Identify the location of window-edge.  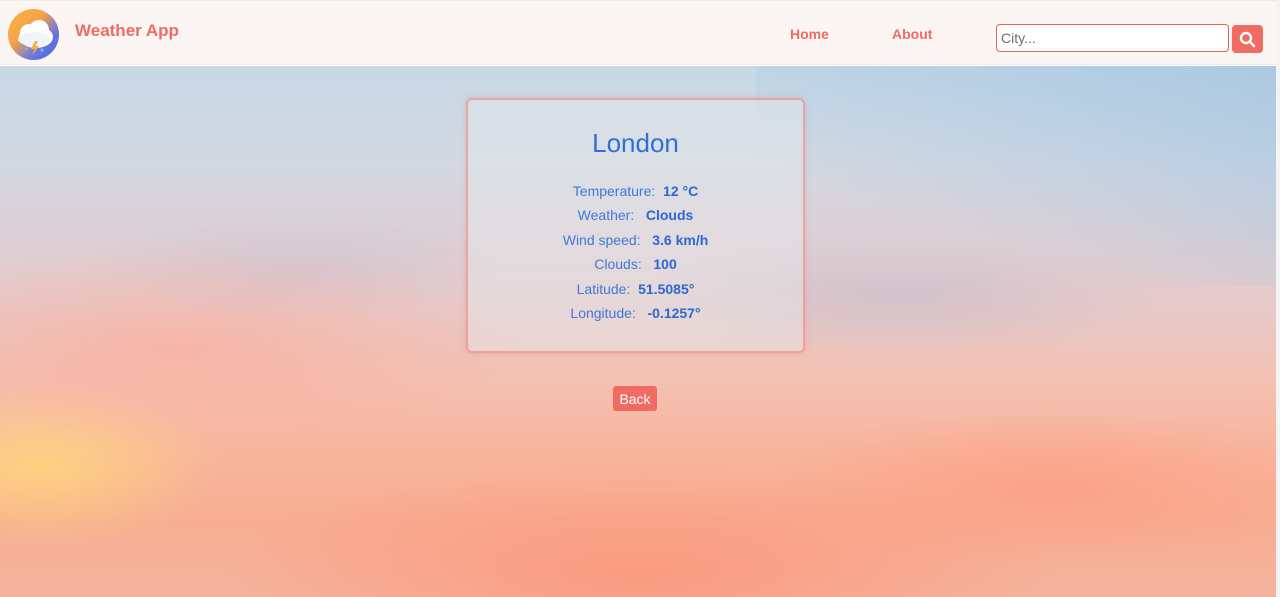
(1278, 298).